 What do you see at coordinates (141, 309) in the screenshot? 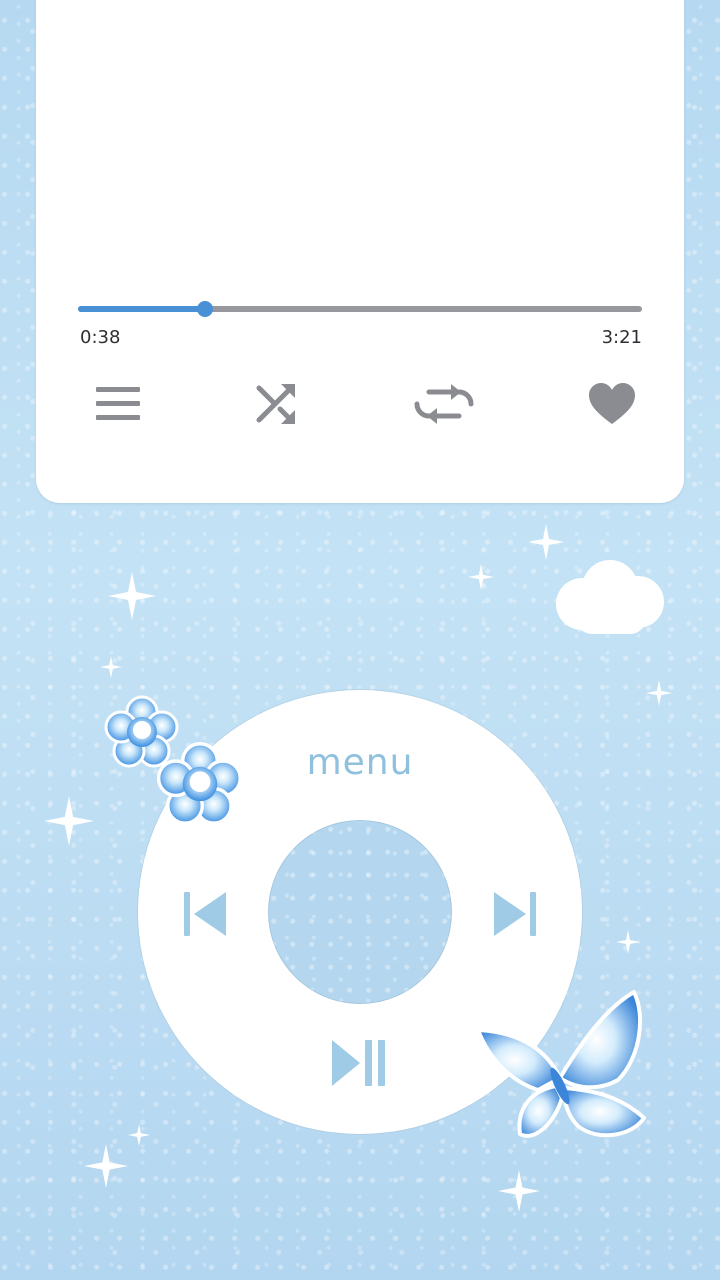
I see `progress-fill` at bounding box center [141, 309].